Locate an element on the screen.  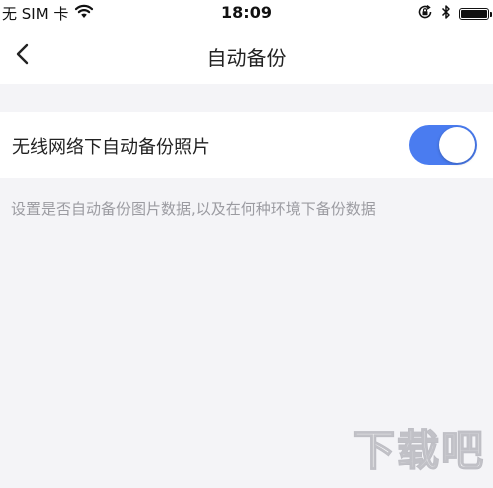
status-bar: 无 SIM 卡 18:09 is located at coordinates (246, 14).